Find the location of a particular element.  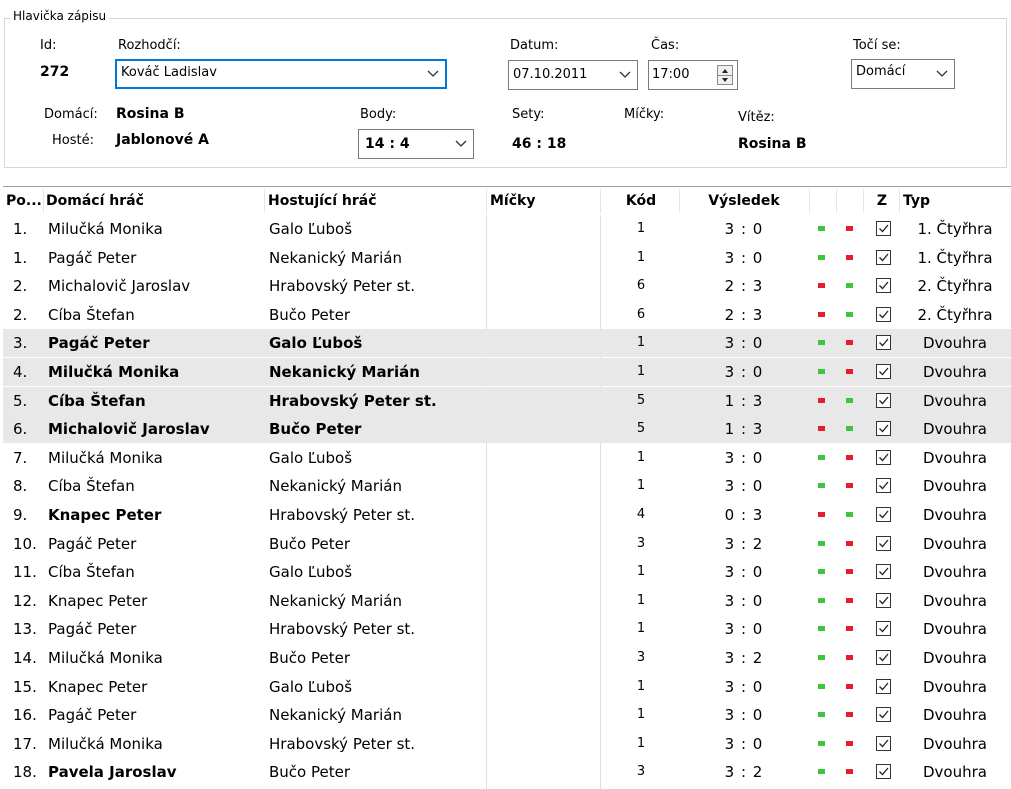

col-header-guest: Hostující hráč is located at coordinates (377, 201).